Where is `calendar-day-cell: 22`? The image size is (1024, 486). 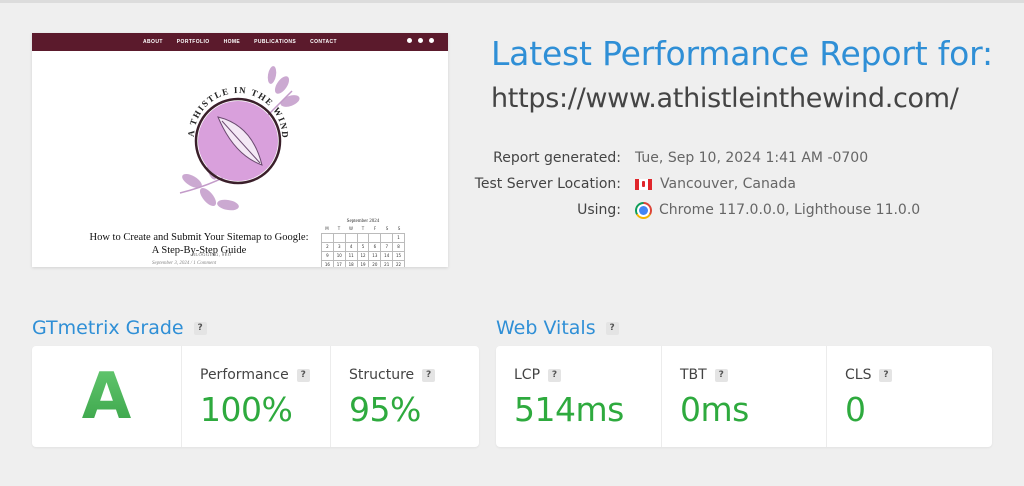 calendar-day-cell: 22 is located at coordinates (399, 264).